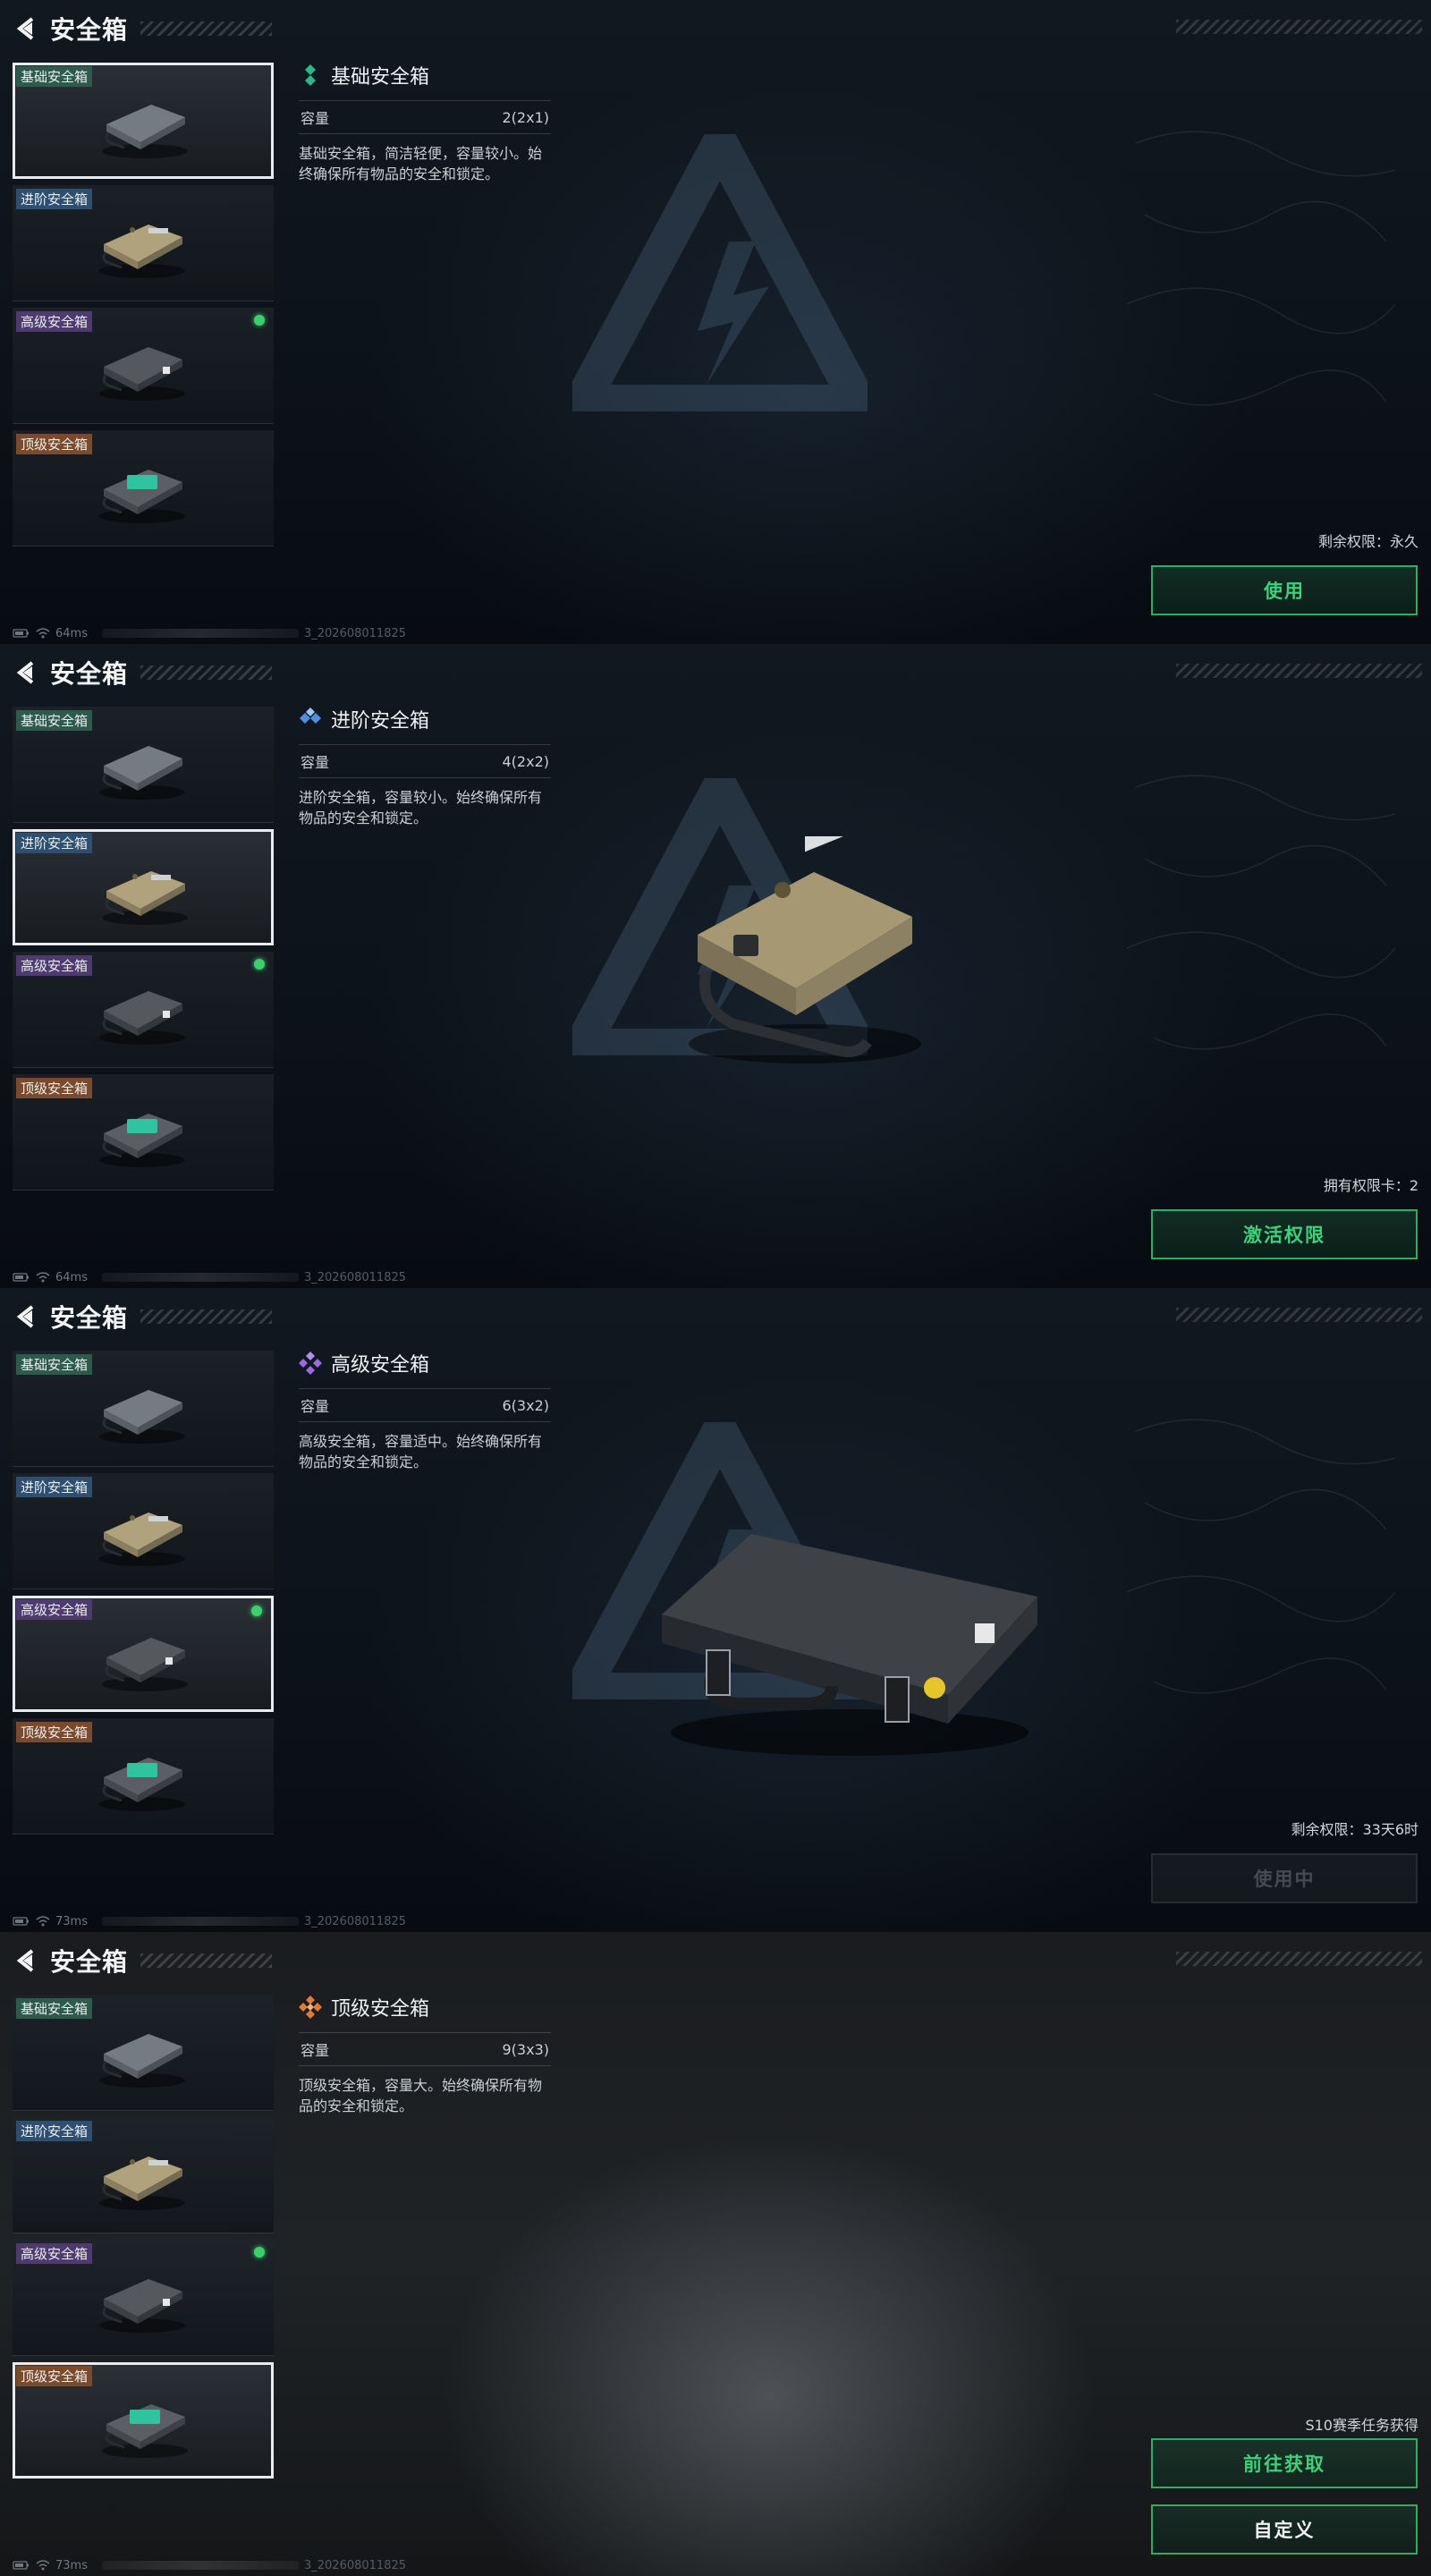  Describe the element at coordinates (720, 262) in the screenshot. I see `background-logo-icon` at that location.